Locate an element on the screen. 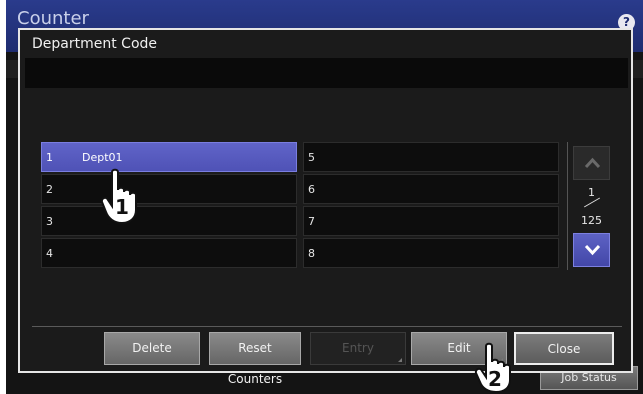 This screenshot has width=643, height=394. chevron-down-icon is located at coordinates (592, 250).